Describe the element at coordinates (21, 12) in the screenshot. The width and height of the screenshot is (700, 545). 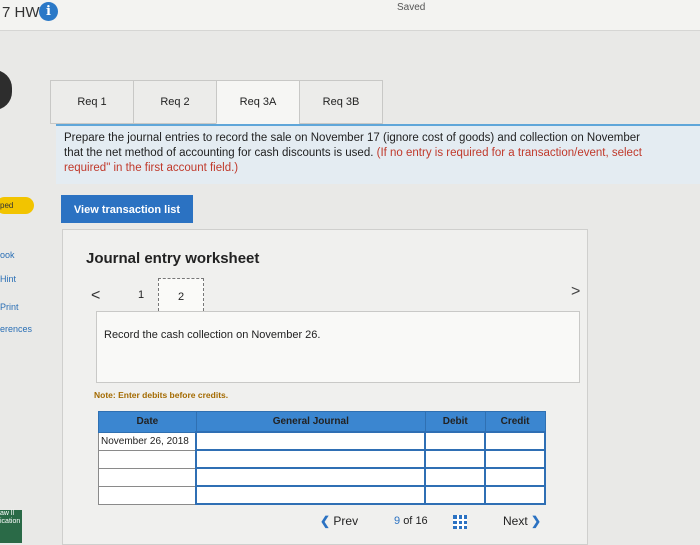
I see `assignment-title: 7 HW` at that location.